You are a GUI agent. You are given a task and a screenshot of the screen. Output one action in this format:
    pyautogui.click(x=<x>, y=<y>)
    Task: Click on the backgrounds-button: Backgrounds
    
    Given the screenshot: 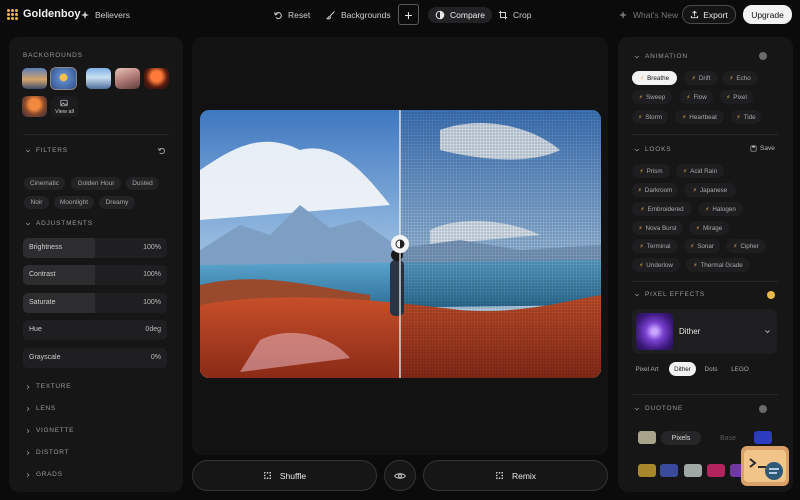 What is the action you would take?
    pyautogui.click(x=358, y=15)
    